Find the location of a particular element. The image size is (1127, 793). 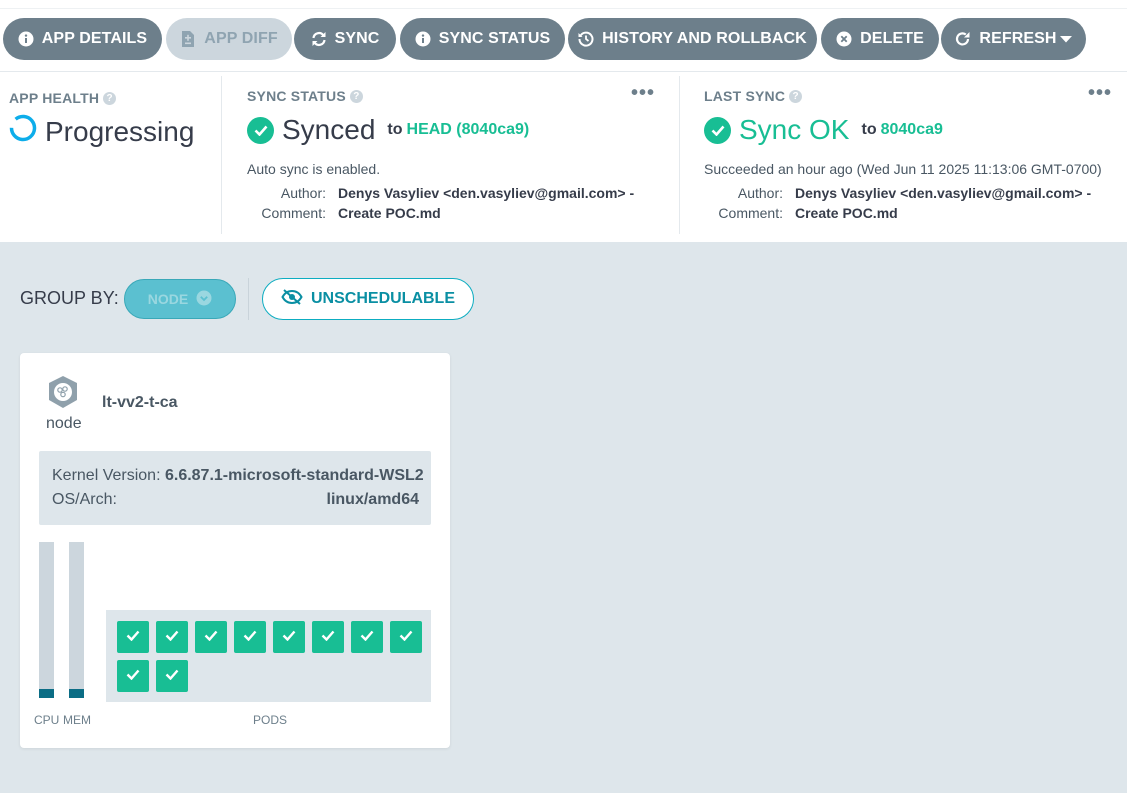

app-diff-button: APP DIFF is located at coordinates (229, 39).